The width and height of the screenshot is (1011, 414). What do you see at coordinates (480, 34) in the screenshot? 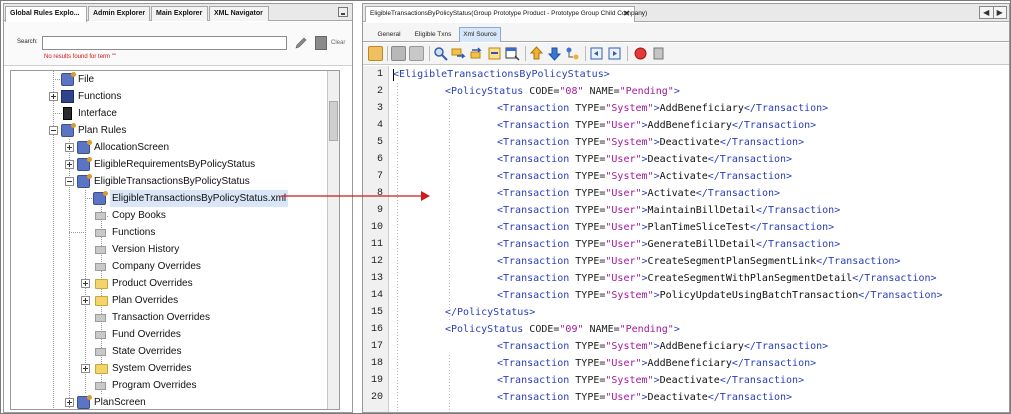
I see `tab-xml-source: Xml Source` at bounding box center [480, 34].